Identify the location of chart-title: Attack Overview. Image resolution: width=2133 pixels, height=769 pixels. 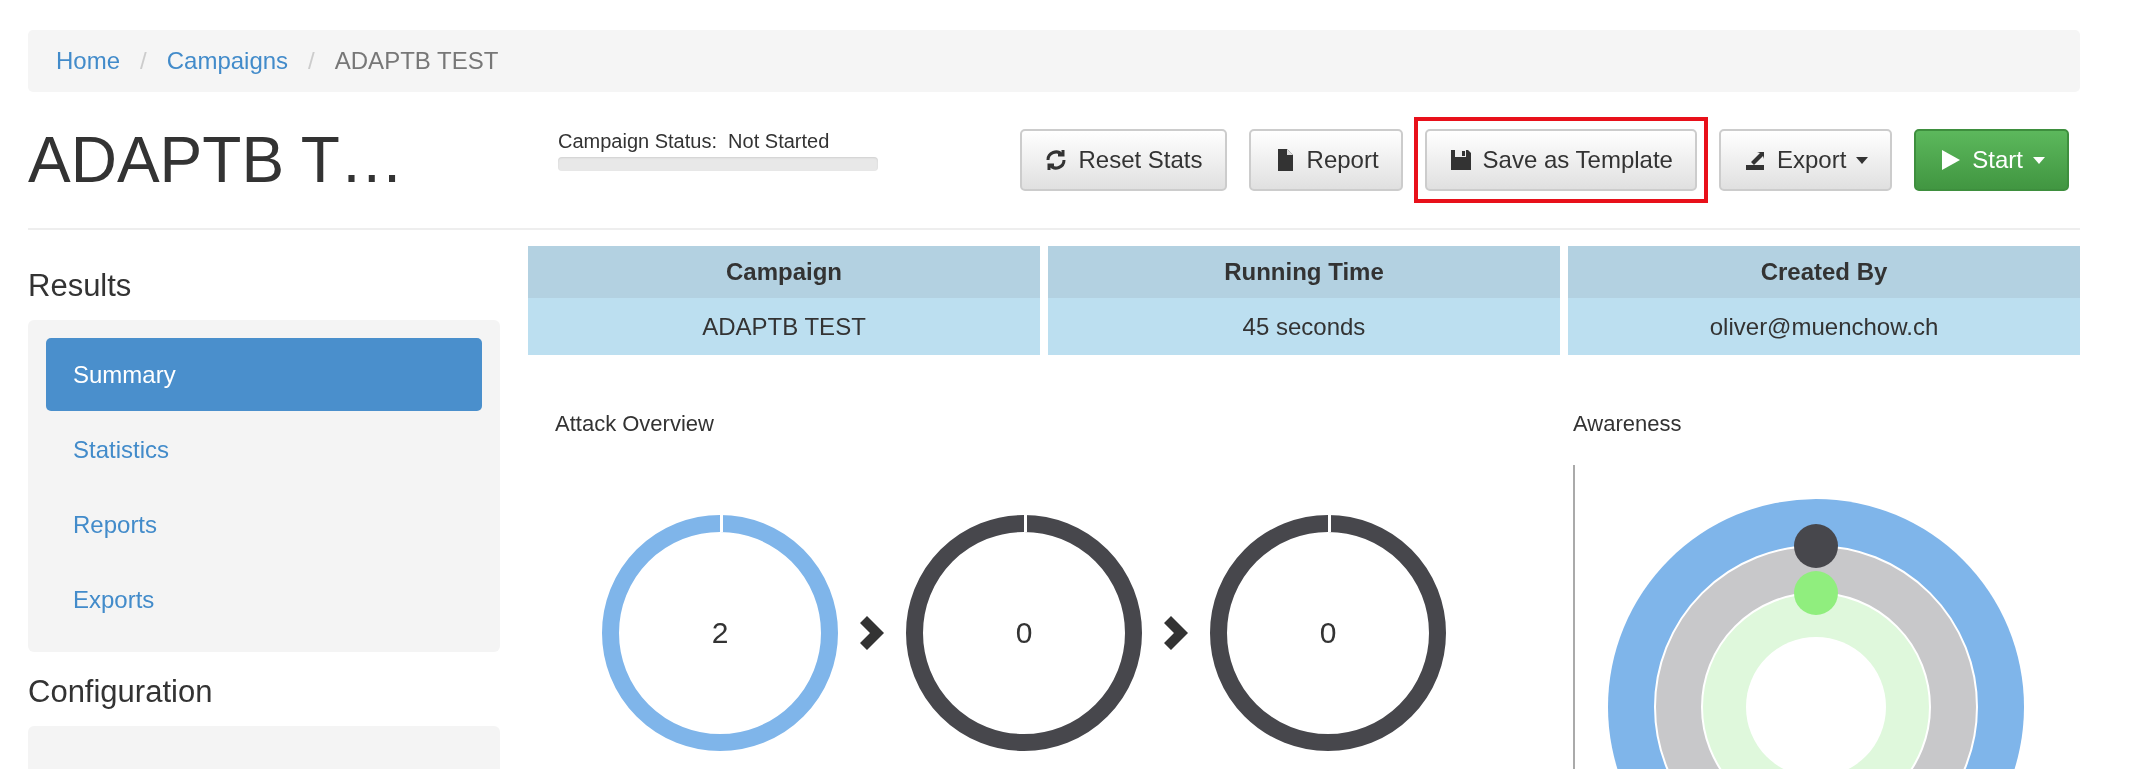
(635, 424).